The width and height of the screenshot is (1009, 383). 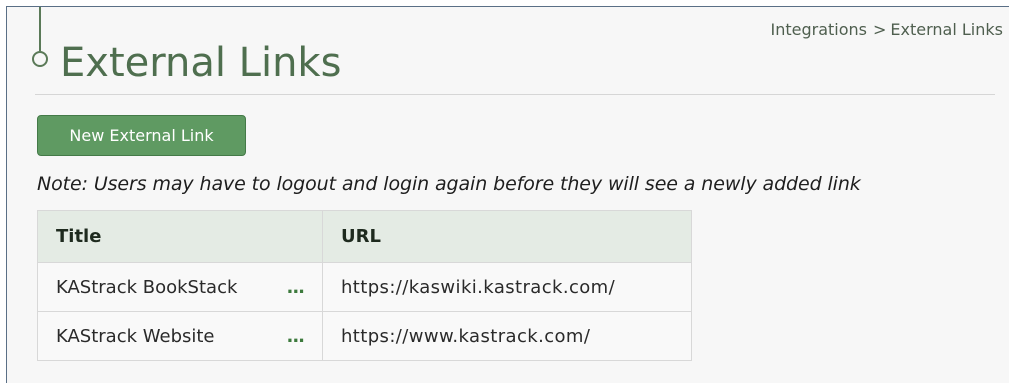 What do you see at coordinates (40, 29) in the screenshot?
I see `timeline-line` at bounding box center [40, 29].